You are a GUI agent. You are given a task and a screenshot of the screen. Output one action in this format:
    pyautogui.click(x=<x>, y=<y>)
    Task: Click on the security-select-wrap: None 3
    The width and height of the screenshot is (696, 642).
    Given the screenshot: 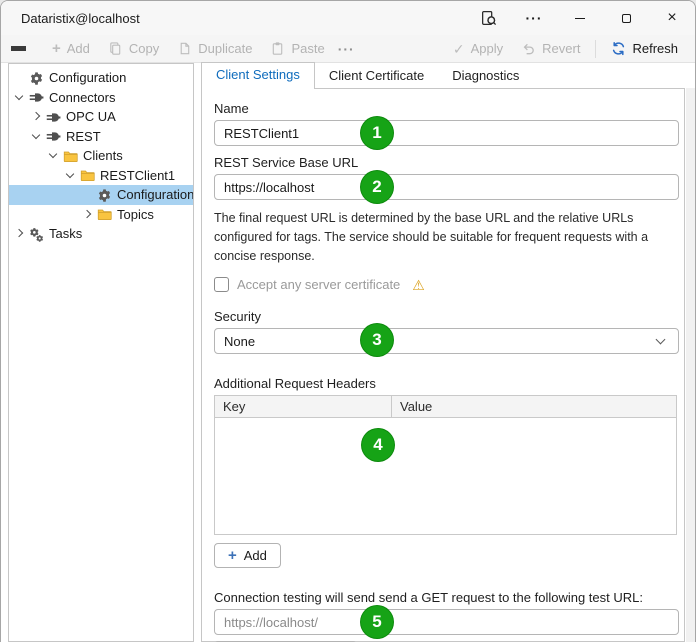 What is the action you would take?
    pyautogui.click(x=446, y=340)
    